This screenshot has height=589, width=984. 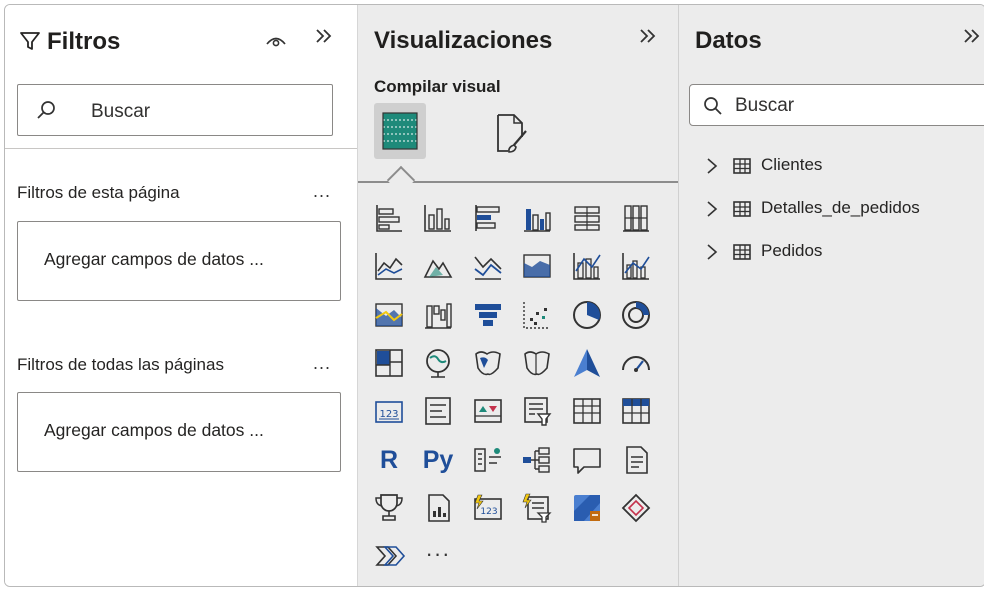 I want to click on scatter-chart-icon, so click(x=537, y=315).